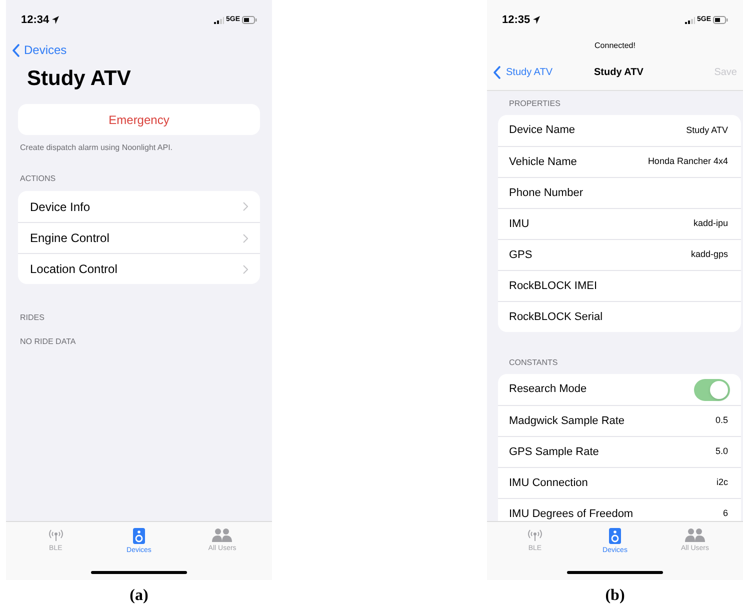 The image size is (743, 608). What do you see at coordinates (554, 452) in the screenshot?
I see `field-label: GPS Sample Rate` at bounding box center [554, 452].